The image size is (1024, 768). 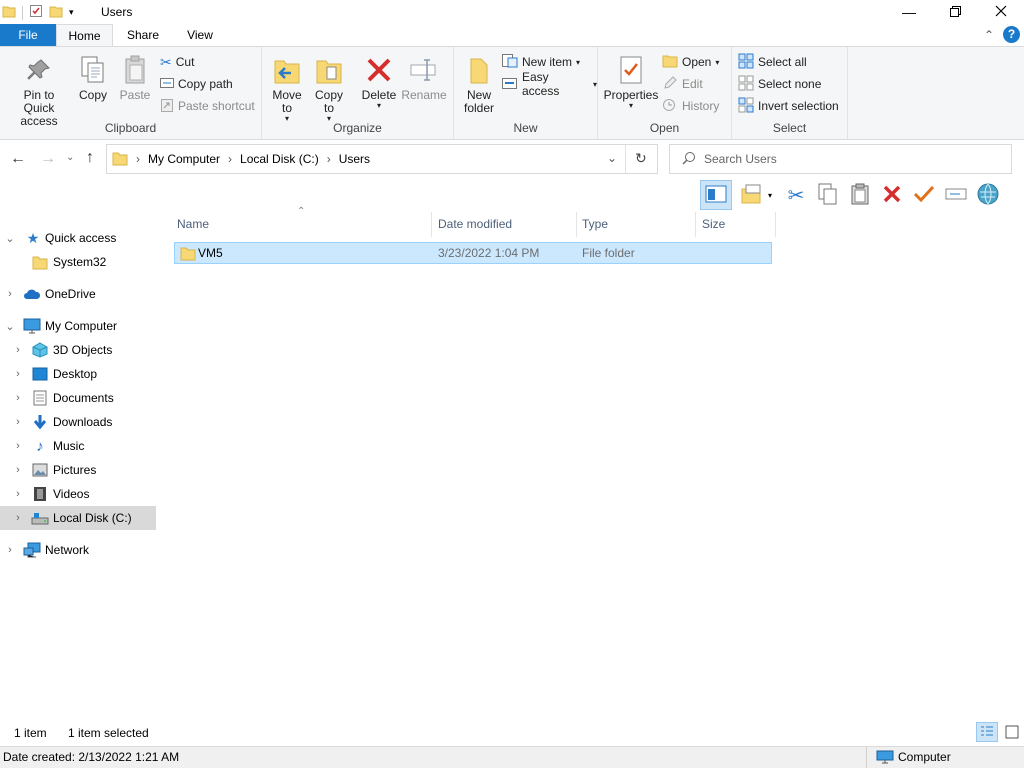 I want to click on help-icon: ?, so click(x=1011, y=34).